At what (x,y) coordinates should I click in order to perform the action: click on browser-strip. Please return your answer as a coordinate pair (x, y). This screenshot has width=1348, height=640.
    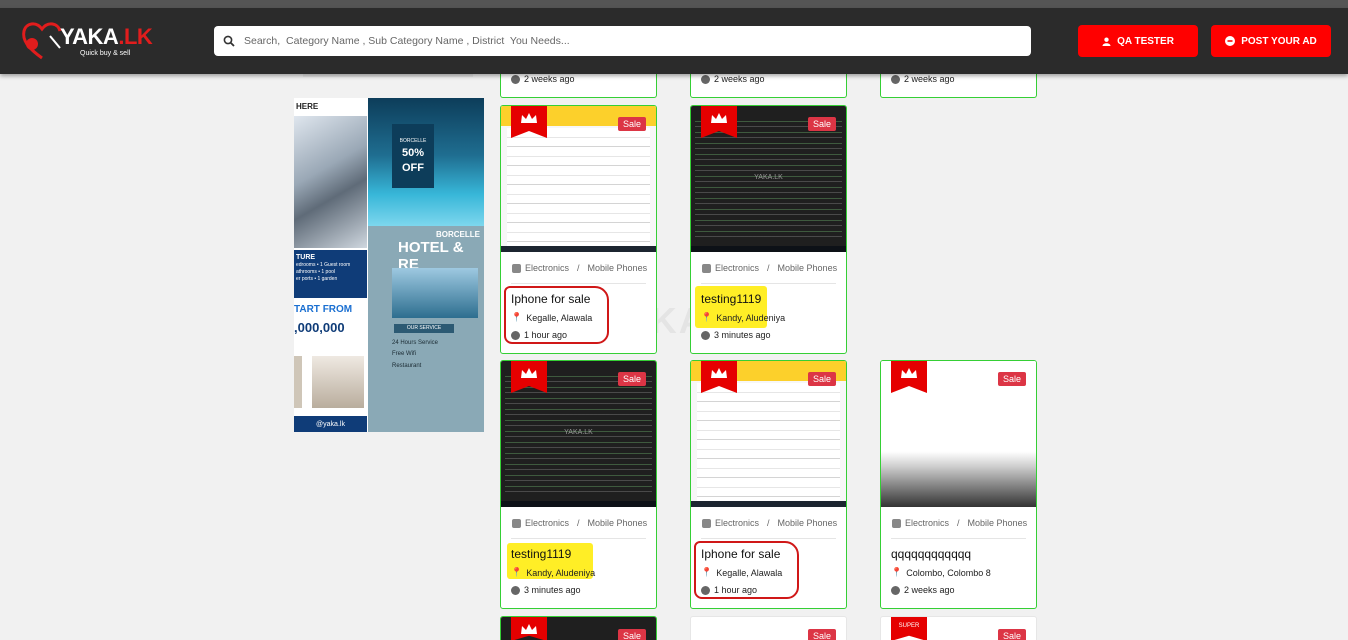
    Looking at the image, I should click on (674, 4).